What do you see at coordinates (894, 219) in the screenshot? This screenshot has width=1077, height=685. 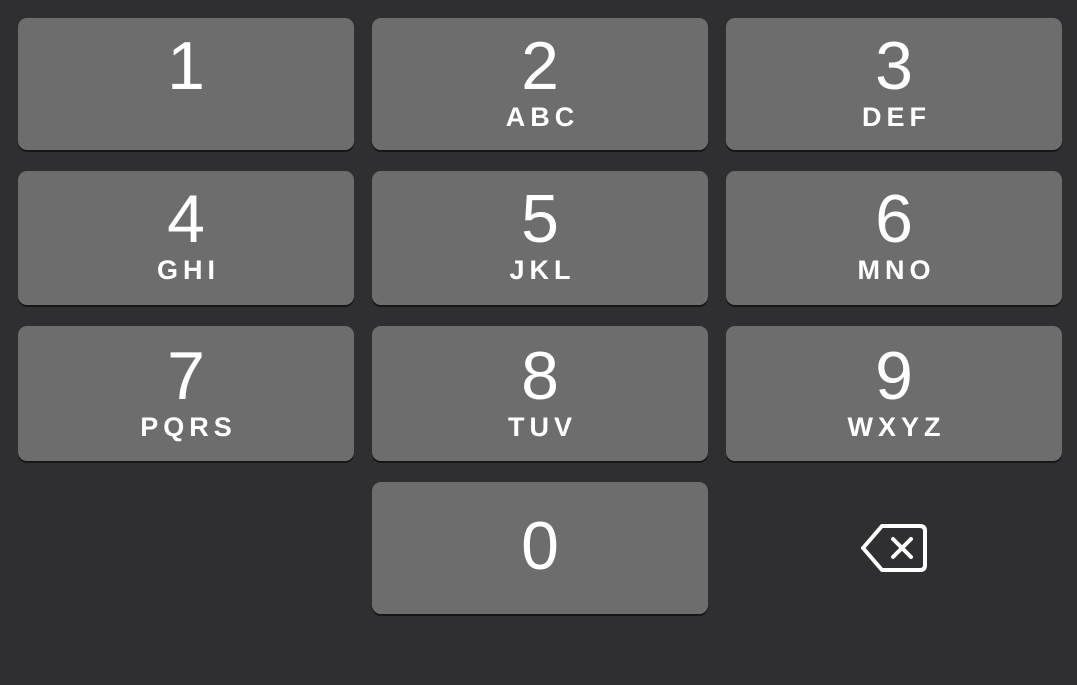 I see `key-digit: 6` at bounding box center [894, 219].